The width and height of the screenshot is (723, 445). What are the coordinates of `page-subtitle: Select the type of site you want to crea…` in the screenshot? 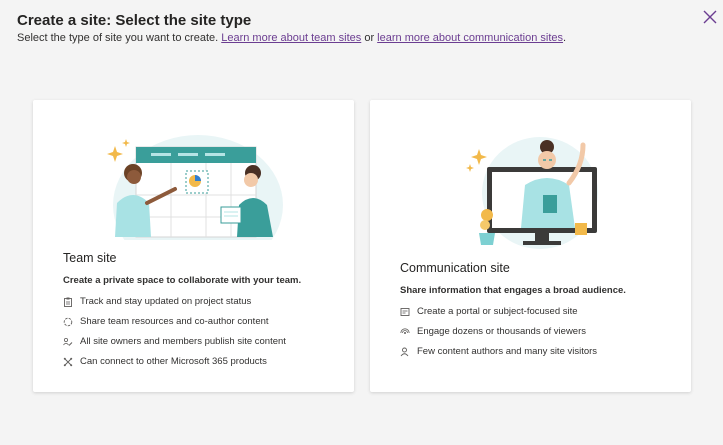 It's located at (291, 38).